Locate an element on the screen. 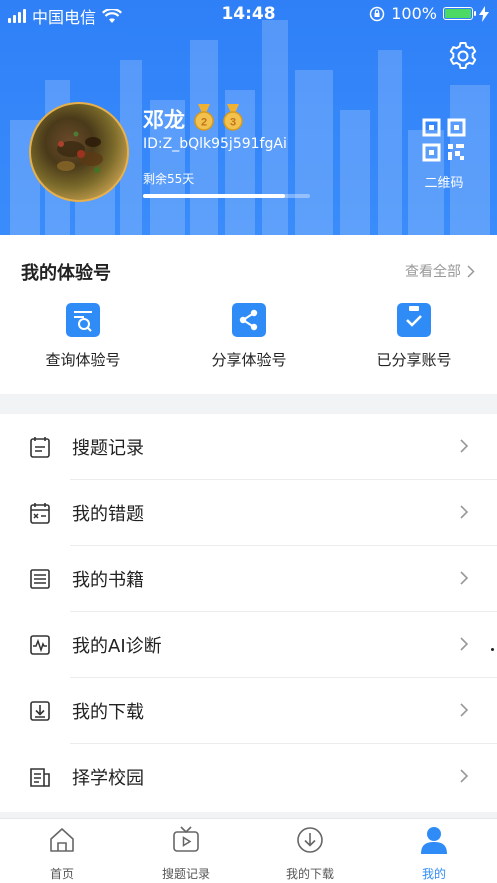  query-trial-label: 查询体验号 is located at coordinates (83, 360).